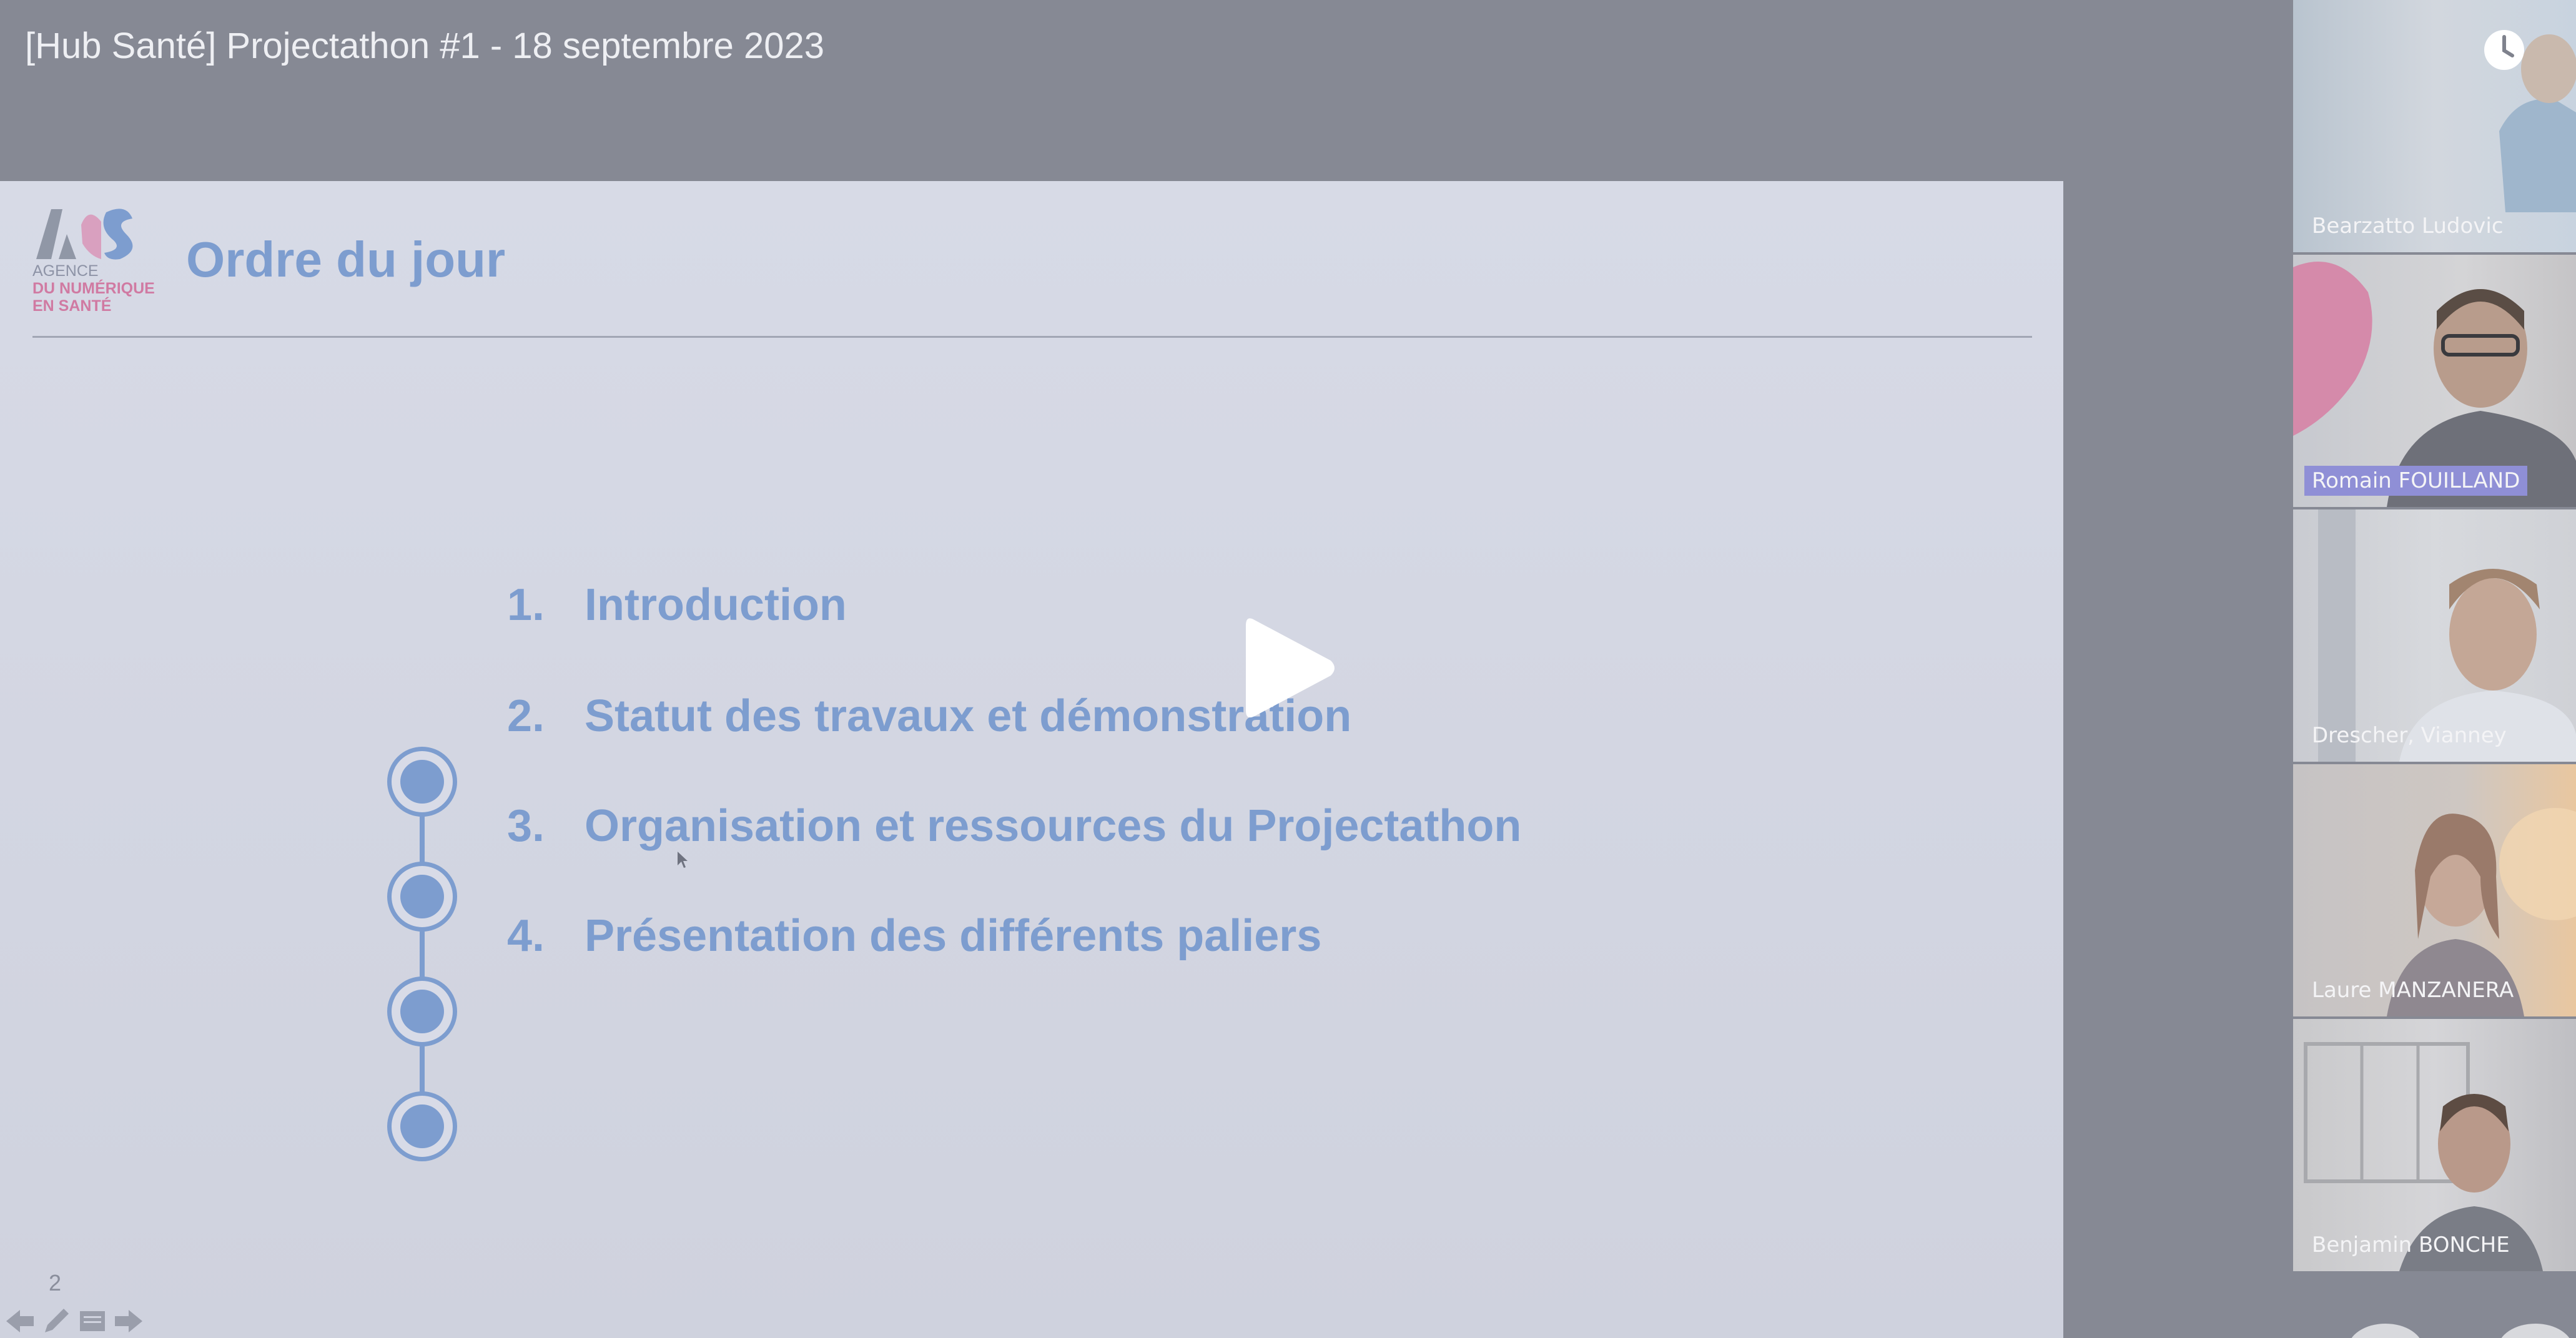 Image resolution: width=2576 pixels, height=1338 pixels. I want to click on clock-icon, so click(2504, 50).